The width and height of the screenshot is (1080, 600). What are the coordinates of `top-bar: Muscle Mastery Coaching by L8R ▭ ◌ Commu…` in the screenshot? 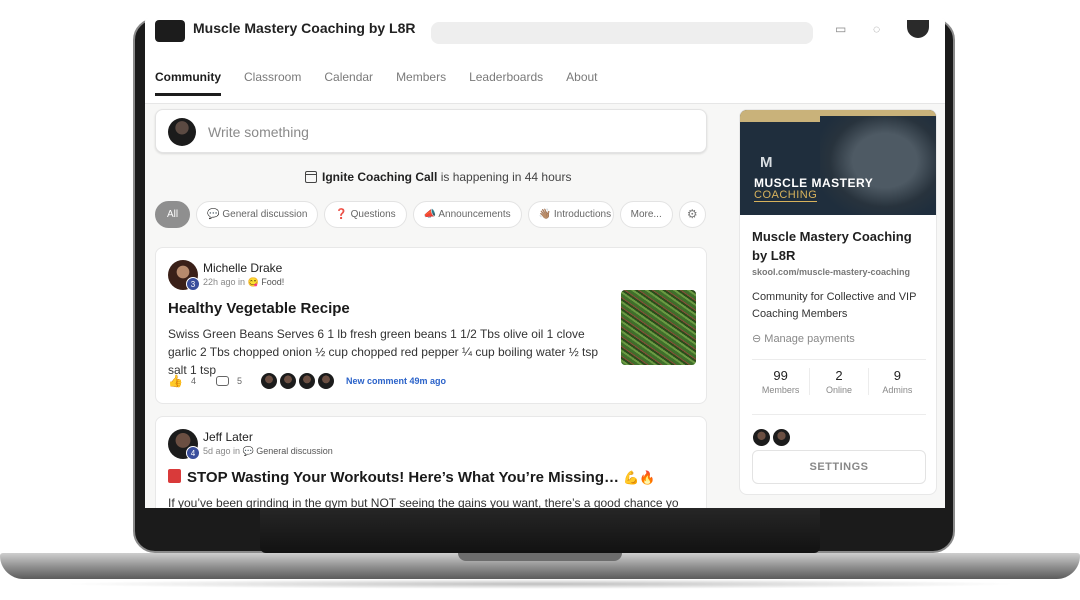 It's located at (545, 61).